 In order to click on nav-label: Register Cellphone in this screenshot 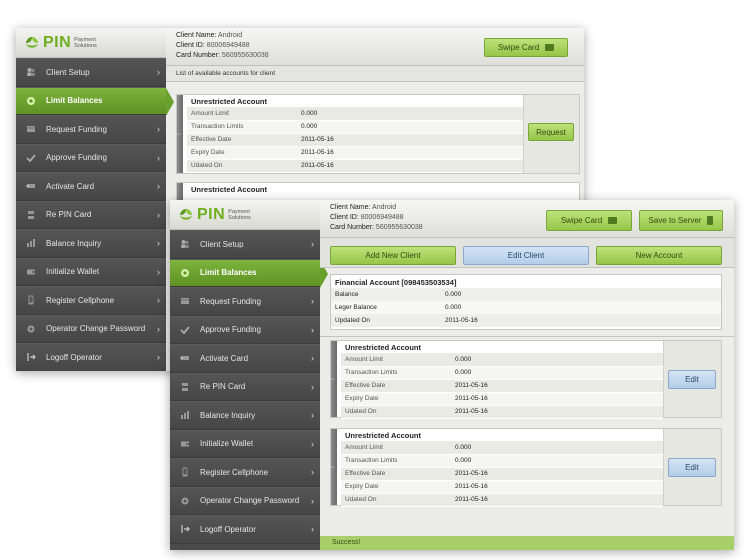, I will do `click(234, 472)`.